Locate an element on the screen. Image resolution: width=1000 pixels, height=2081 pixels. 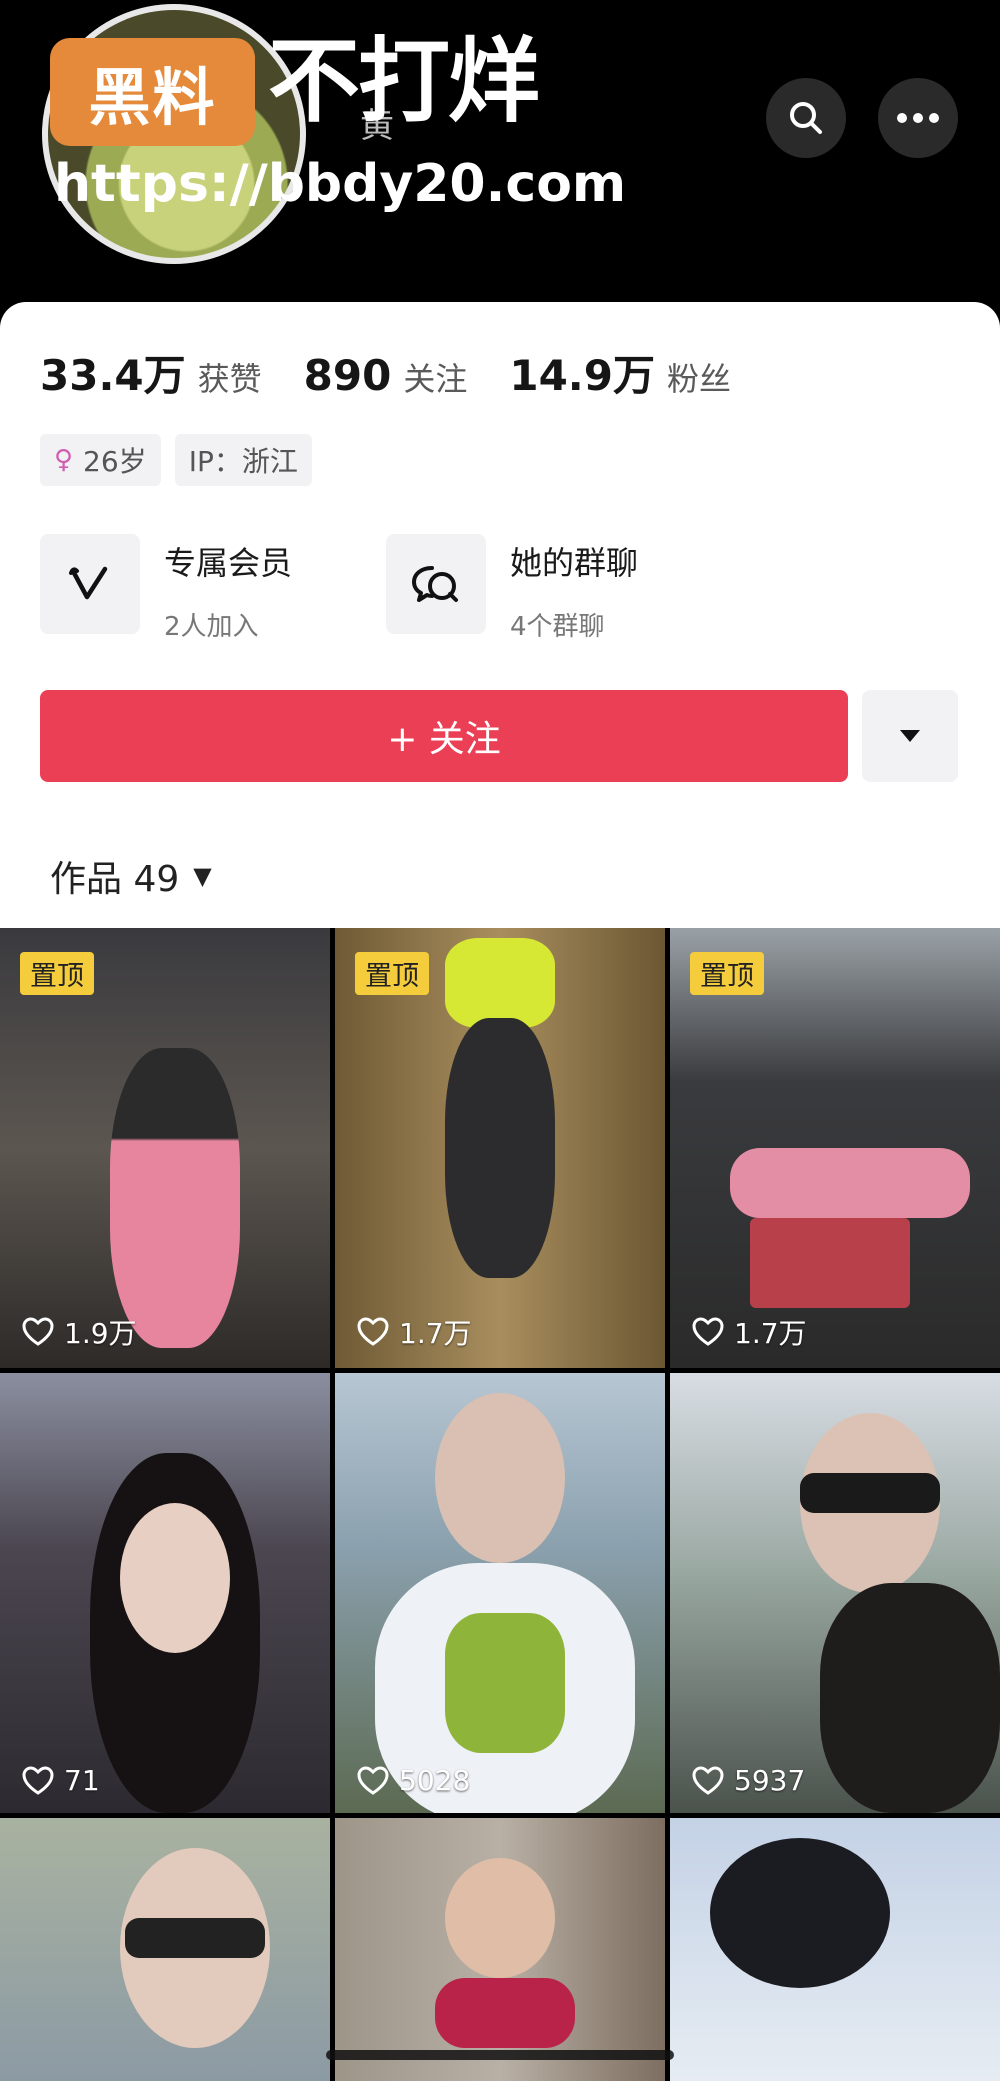
like-count-value: 71 is located at coordinates (82, 1780).